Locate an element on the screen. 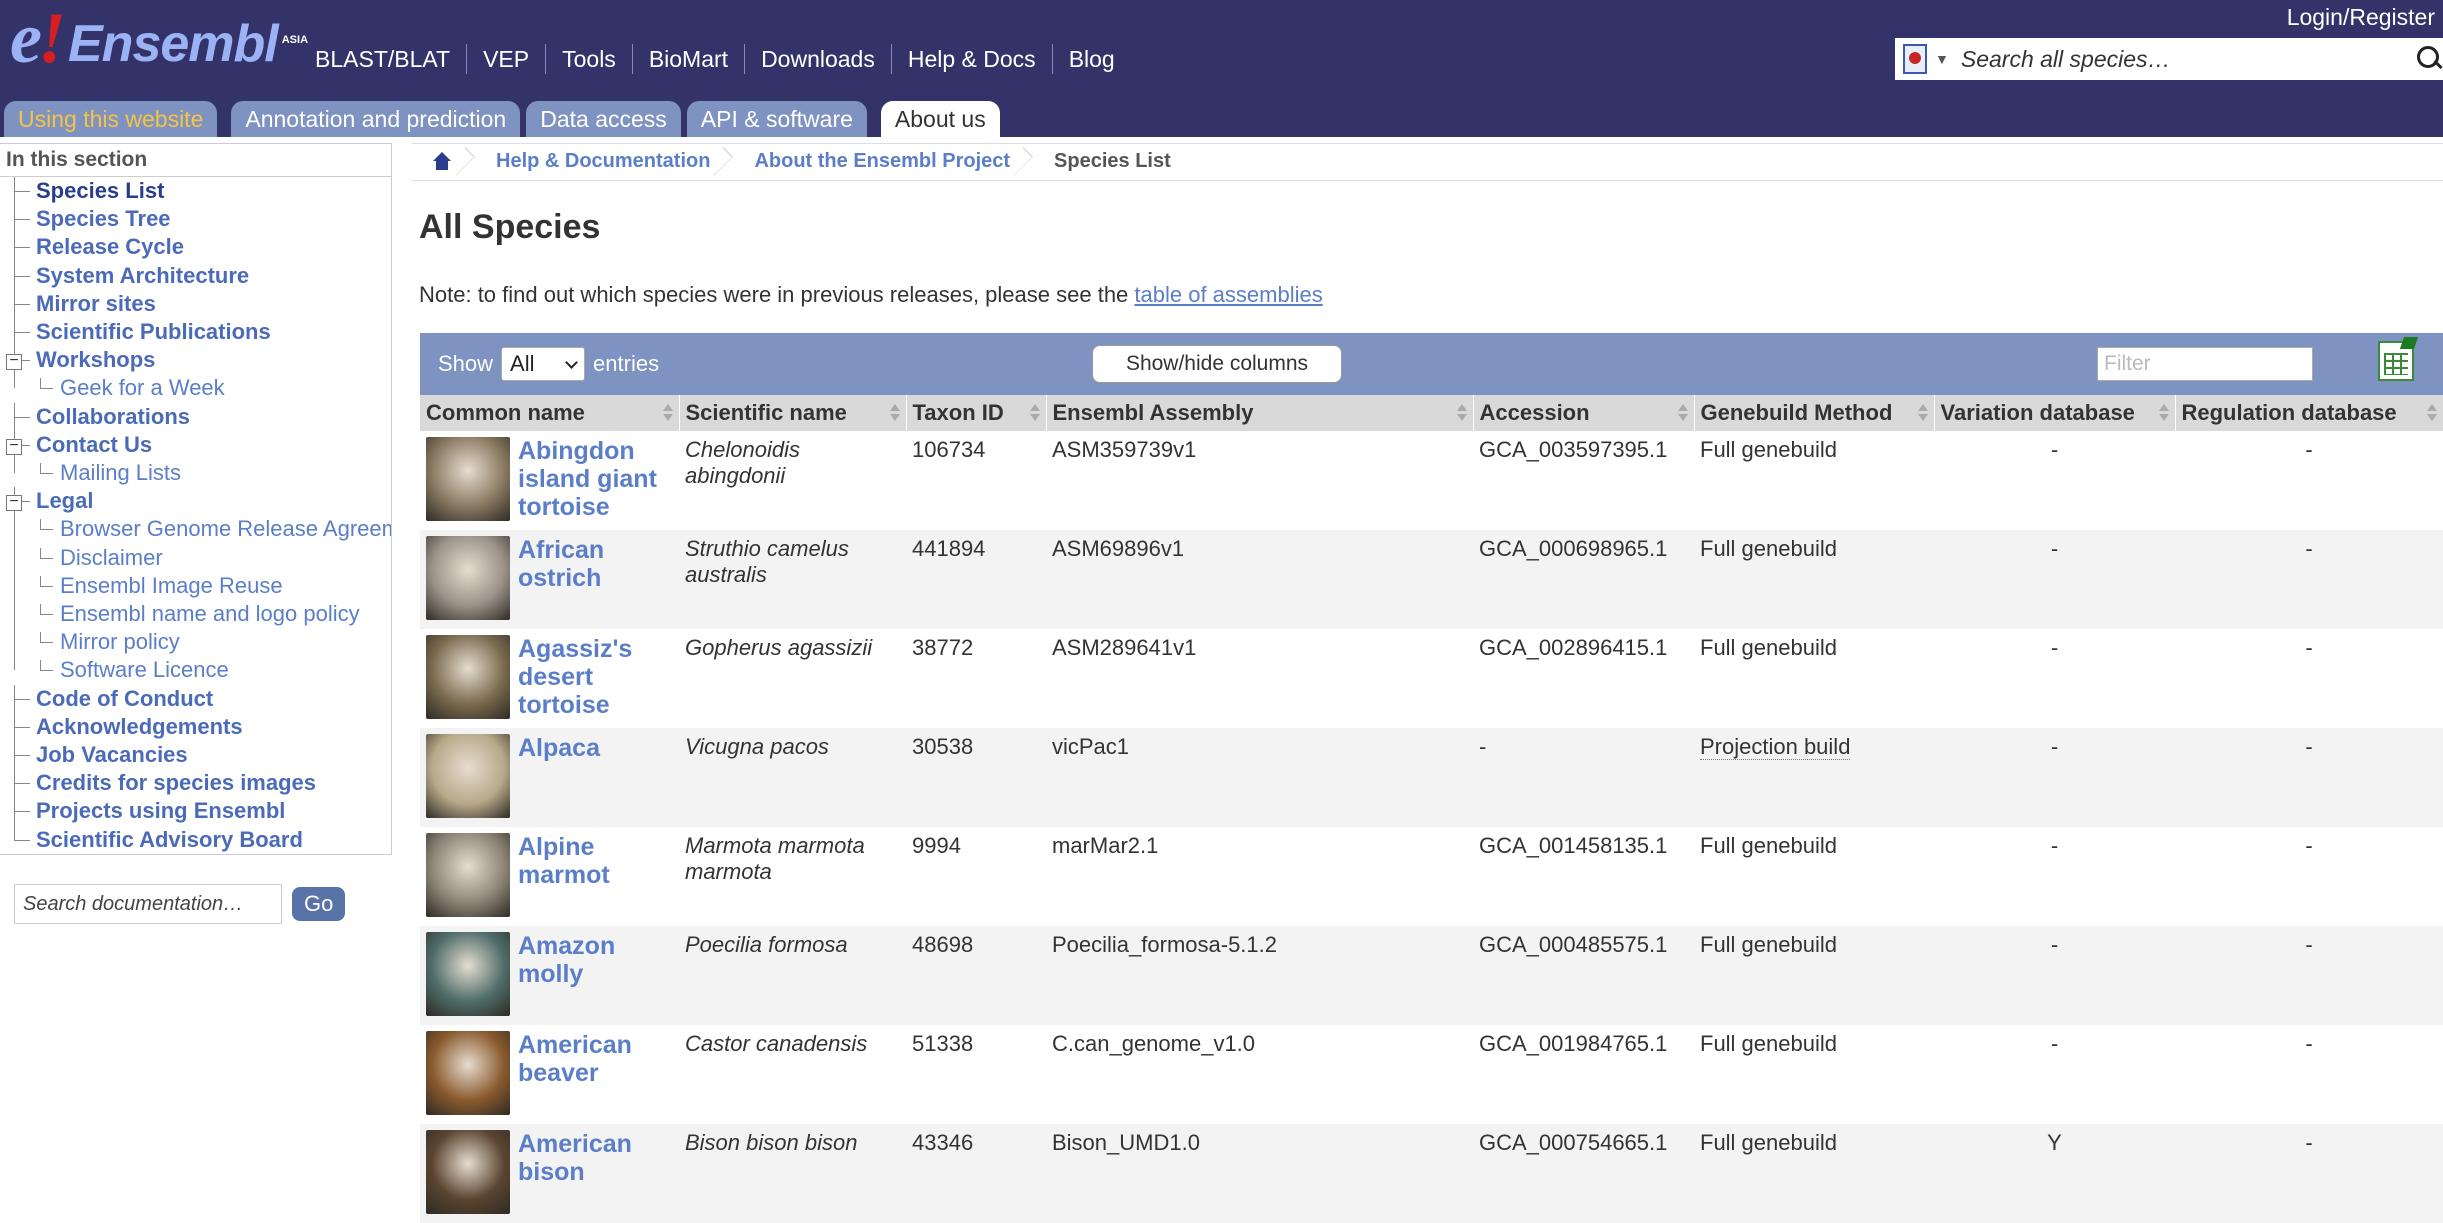 The width and height of the screenshot is (2443, 1223). sidebar-item-mirror-sites: Mirror sites is located at coordinates (195, 304).